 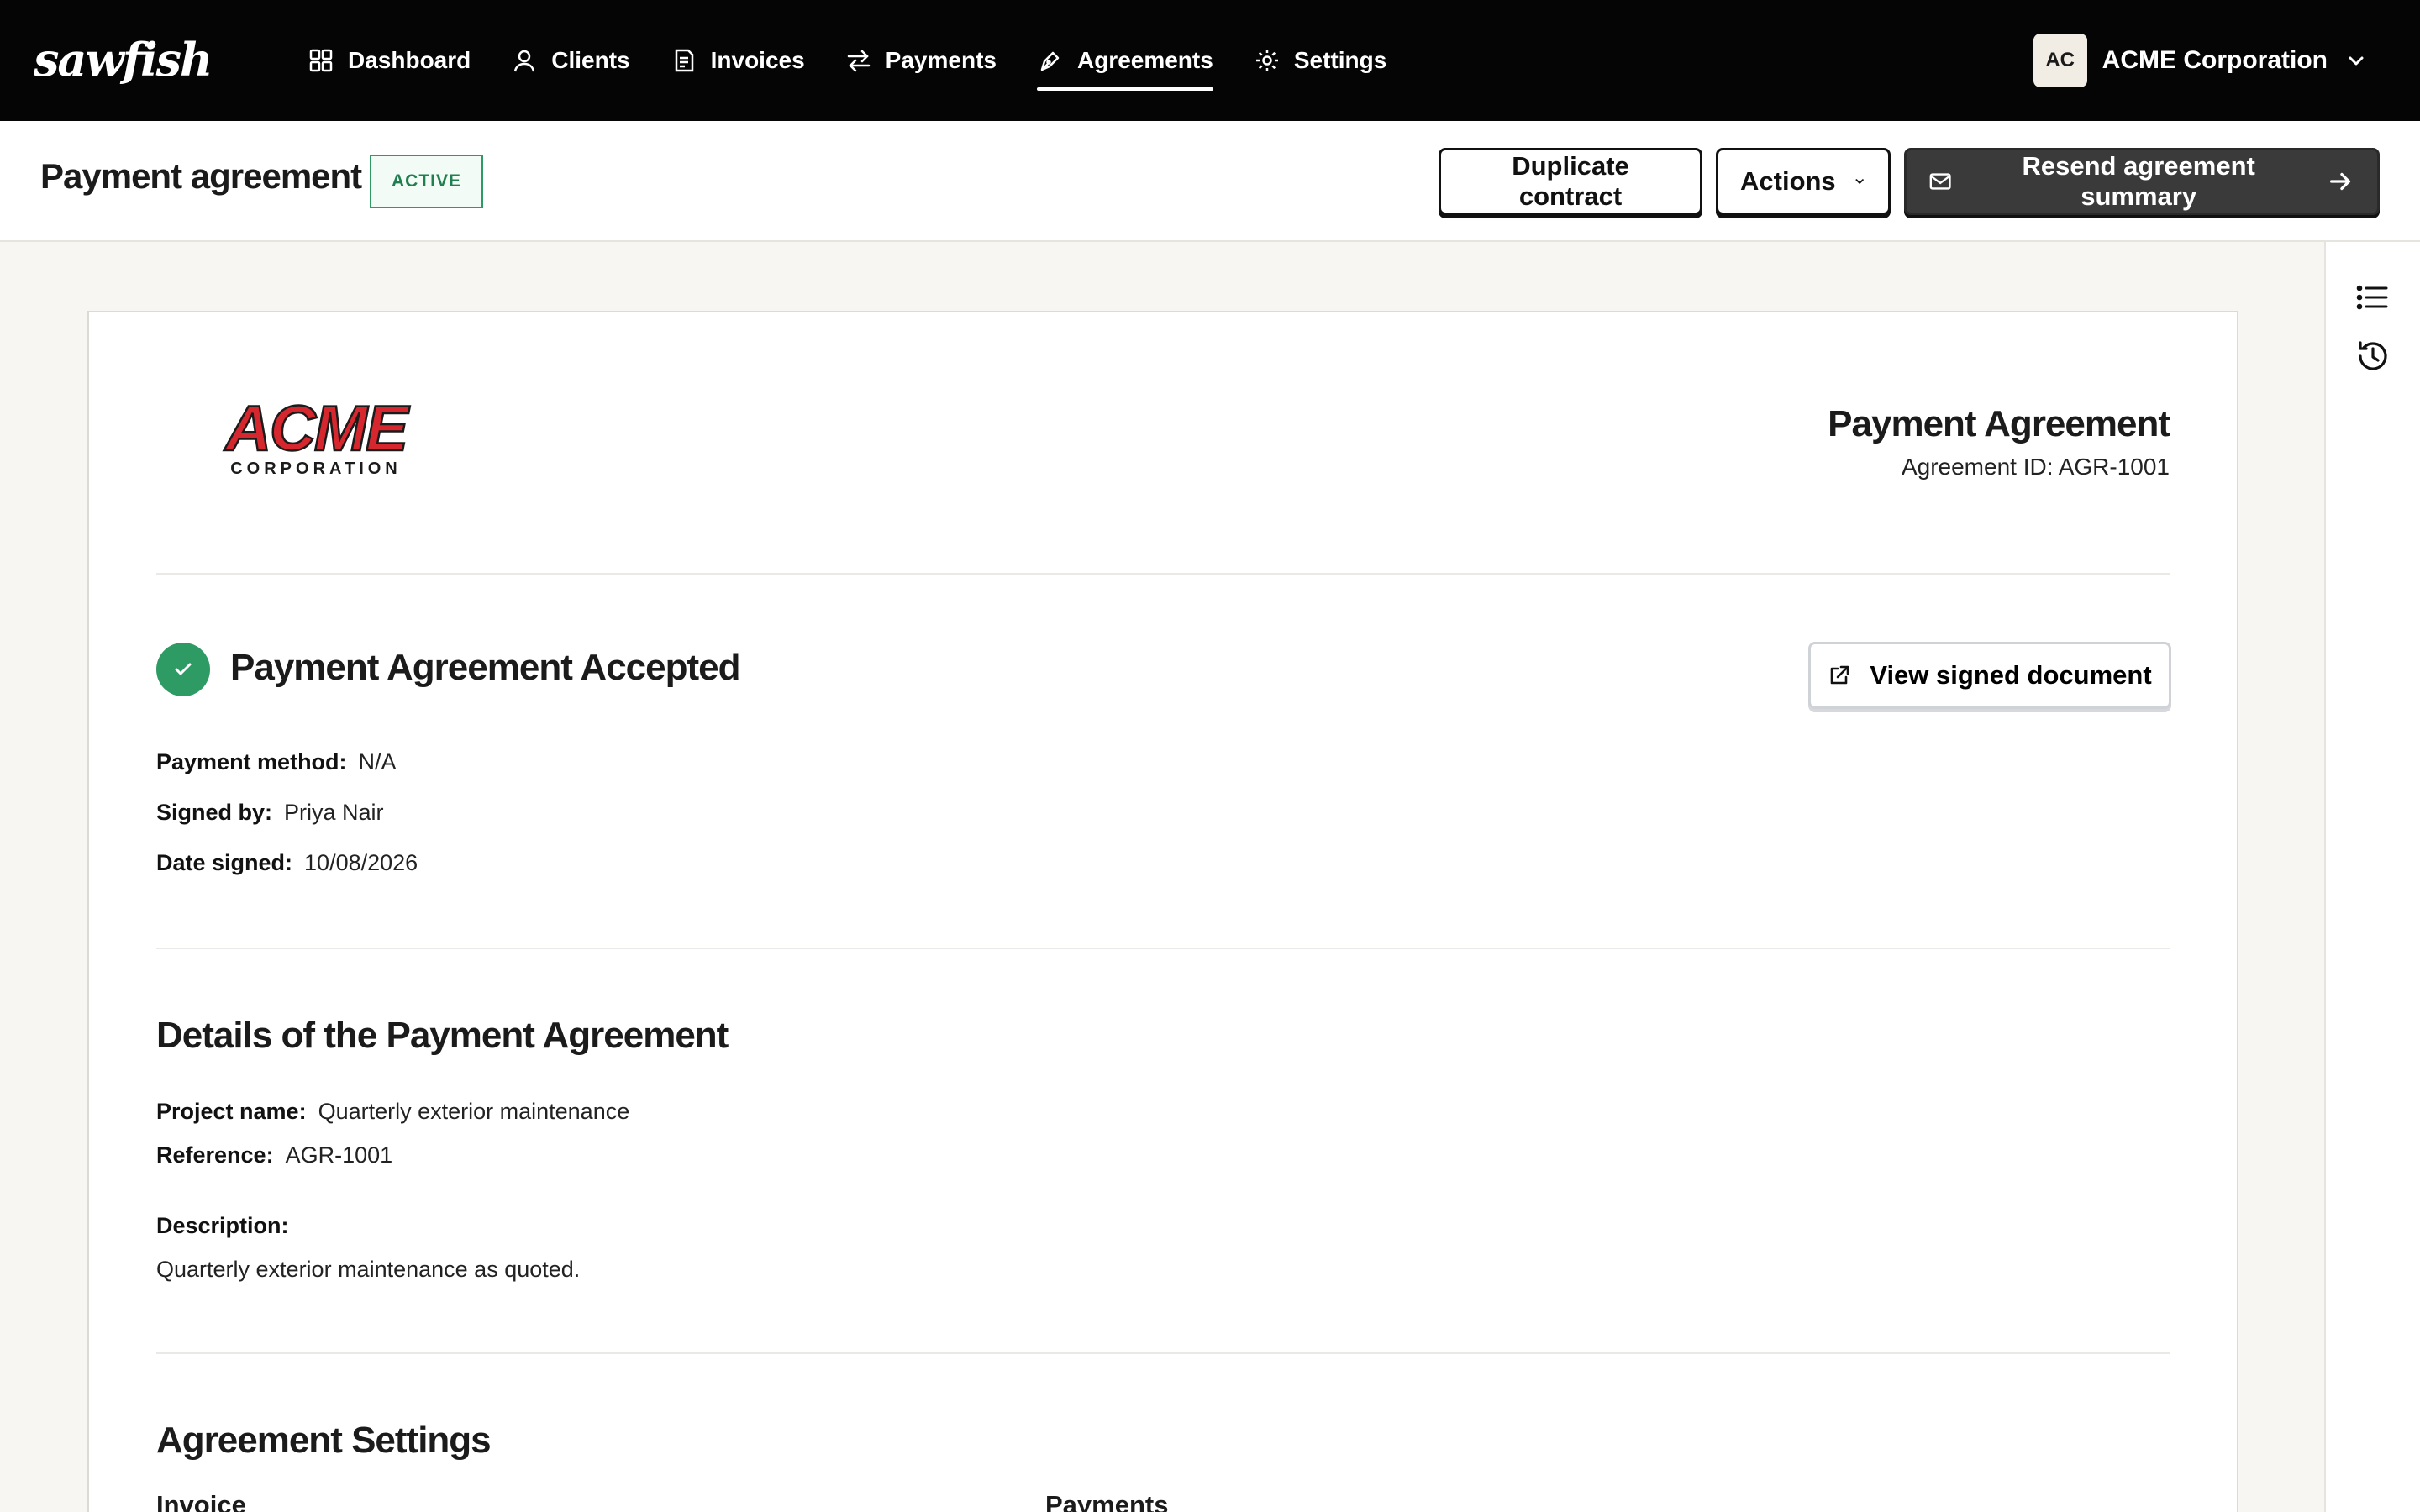 I want to click on description-field: Description:, so click(x=228, y=1226).